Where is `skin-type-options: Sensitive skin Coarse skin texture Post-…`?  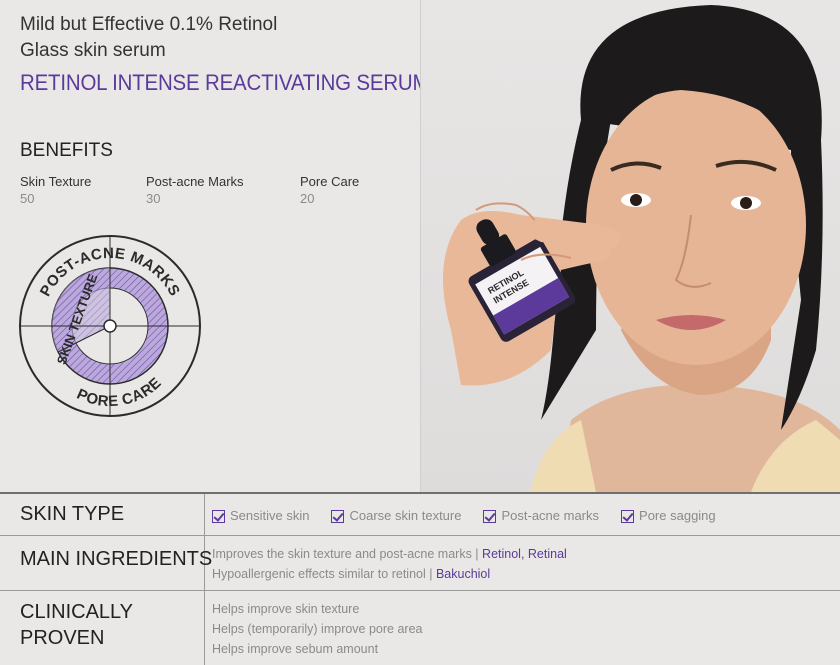
skin-type-options: Sensitive skin Coarse skin texture Post-… is located at coordinates (475, 516).